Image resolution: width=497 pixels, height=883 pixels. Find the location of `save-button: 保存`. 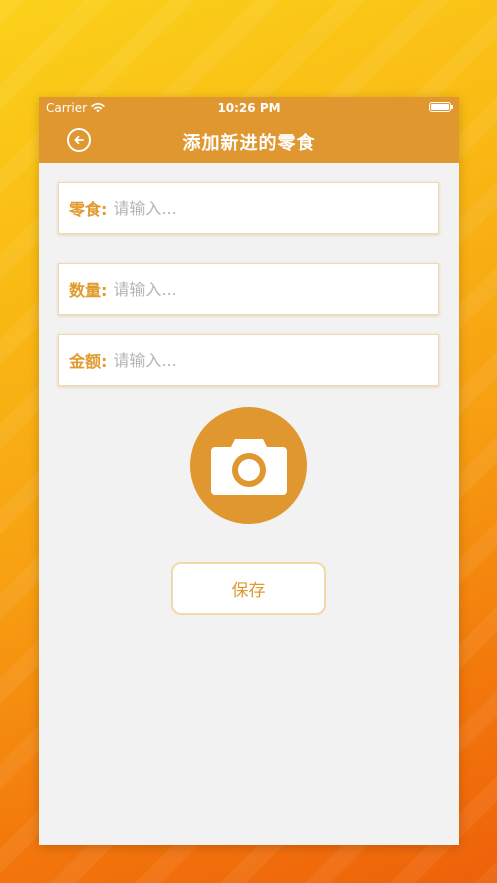

save-button: 保存 is located at coordinates (248, 588).